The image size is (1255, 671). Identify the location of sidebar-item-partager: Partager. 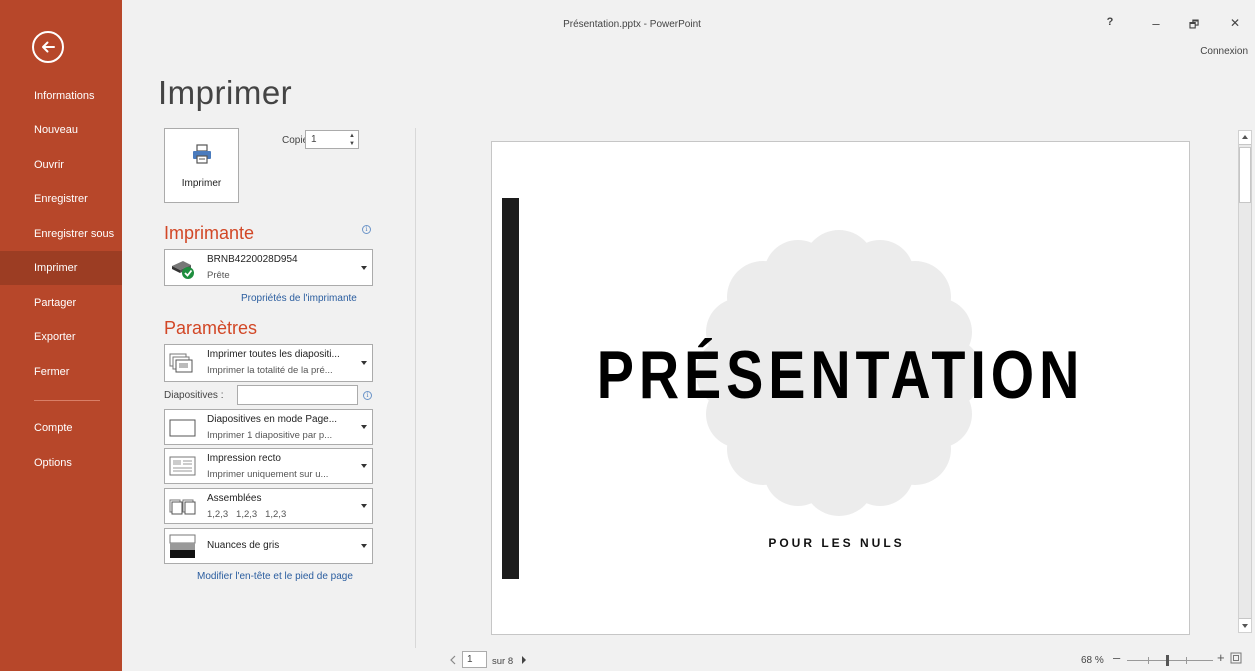
(61, 303).